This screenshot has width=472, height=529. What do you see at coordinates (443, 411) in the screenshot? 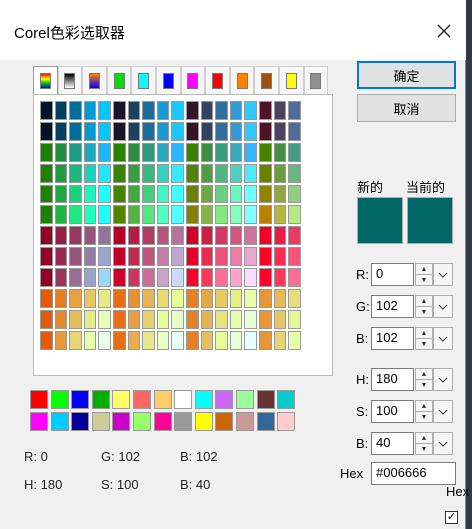
I see `s-slider-button` at bounding box center [443, 411].